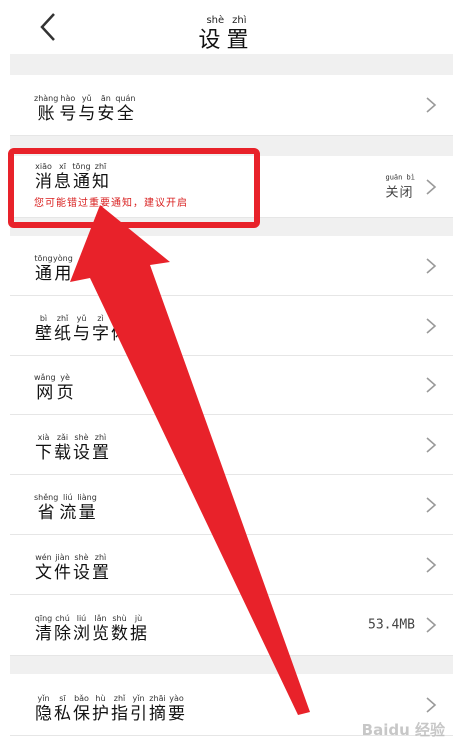 This screenshot has height=750, width=453. What do you see at coordinates (43, 318) in the screenshot?
I see `pinyin: bì` at bounding box center [43, 318].